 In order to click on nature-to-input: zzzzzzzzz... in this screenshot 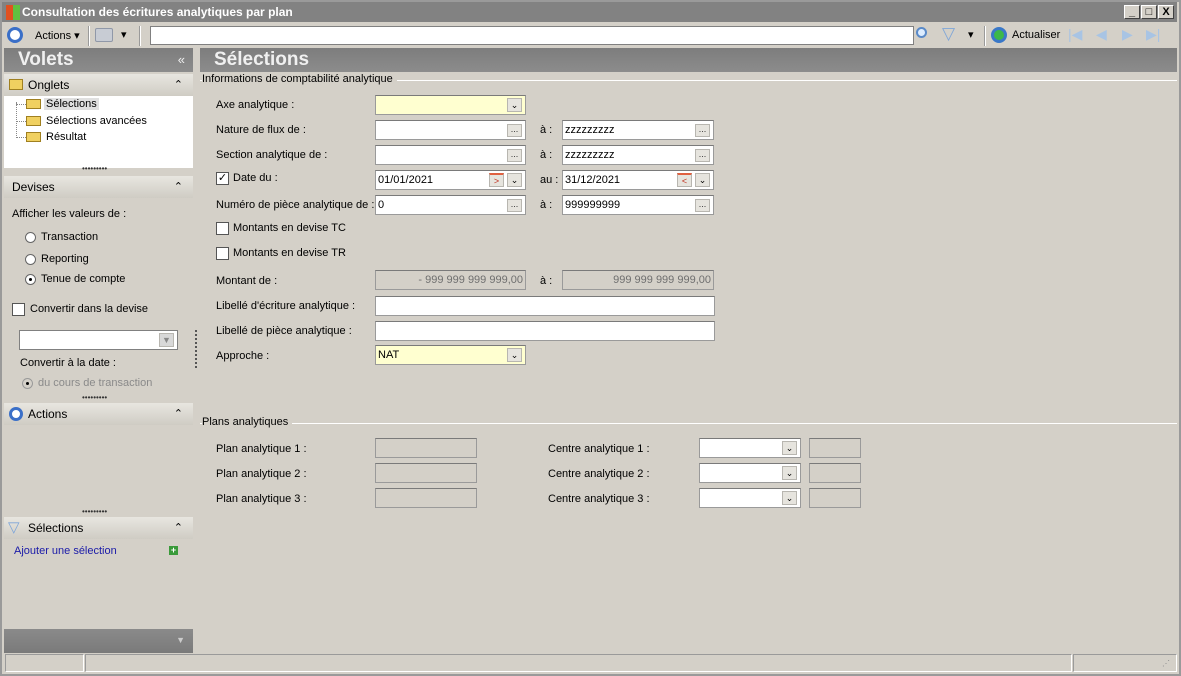, I will do `click(638, 130)`.